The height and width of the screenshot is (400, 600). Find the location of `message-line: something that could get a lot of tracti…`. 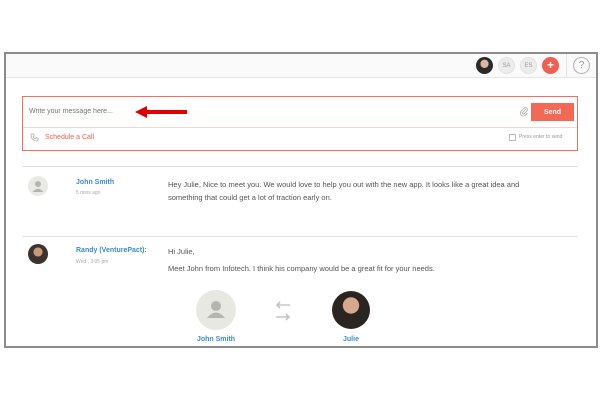

message-line: something that could get a lot of tracti… is located at coordinates (250, 197).